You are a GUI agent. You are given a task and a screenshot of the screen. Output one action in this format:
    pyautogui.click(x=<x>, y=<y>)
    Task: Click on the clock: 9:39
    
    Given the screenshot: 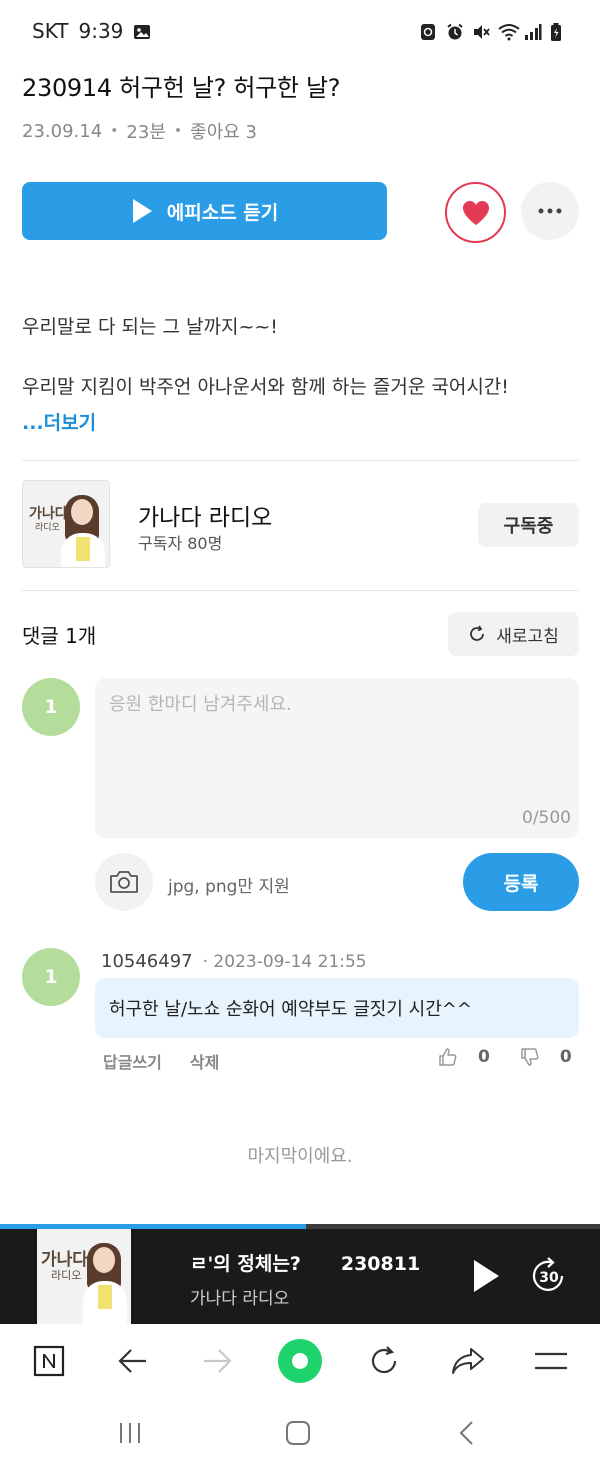 What is the action you would take?
    pyautogui.click(x=101, y=31)
    